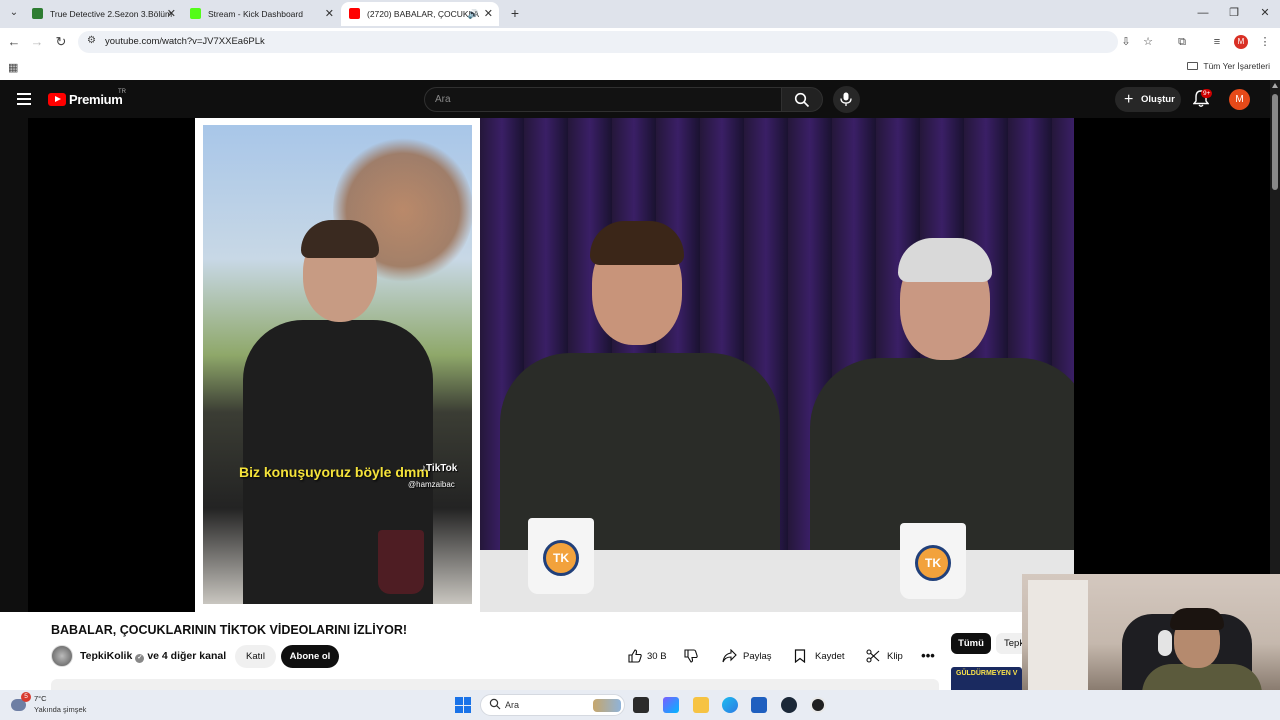  Describe the element at coordinates (14, 42) in the screenshot. I see `back-button: ←` at that location.